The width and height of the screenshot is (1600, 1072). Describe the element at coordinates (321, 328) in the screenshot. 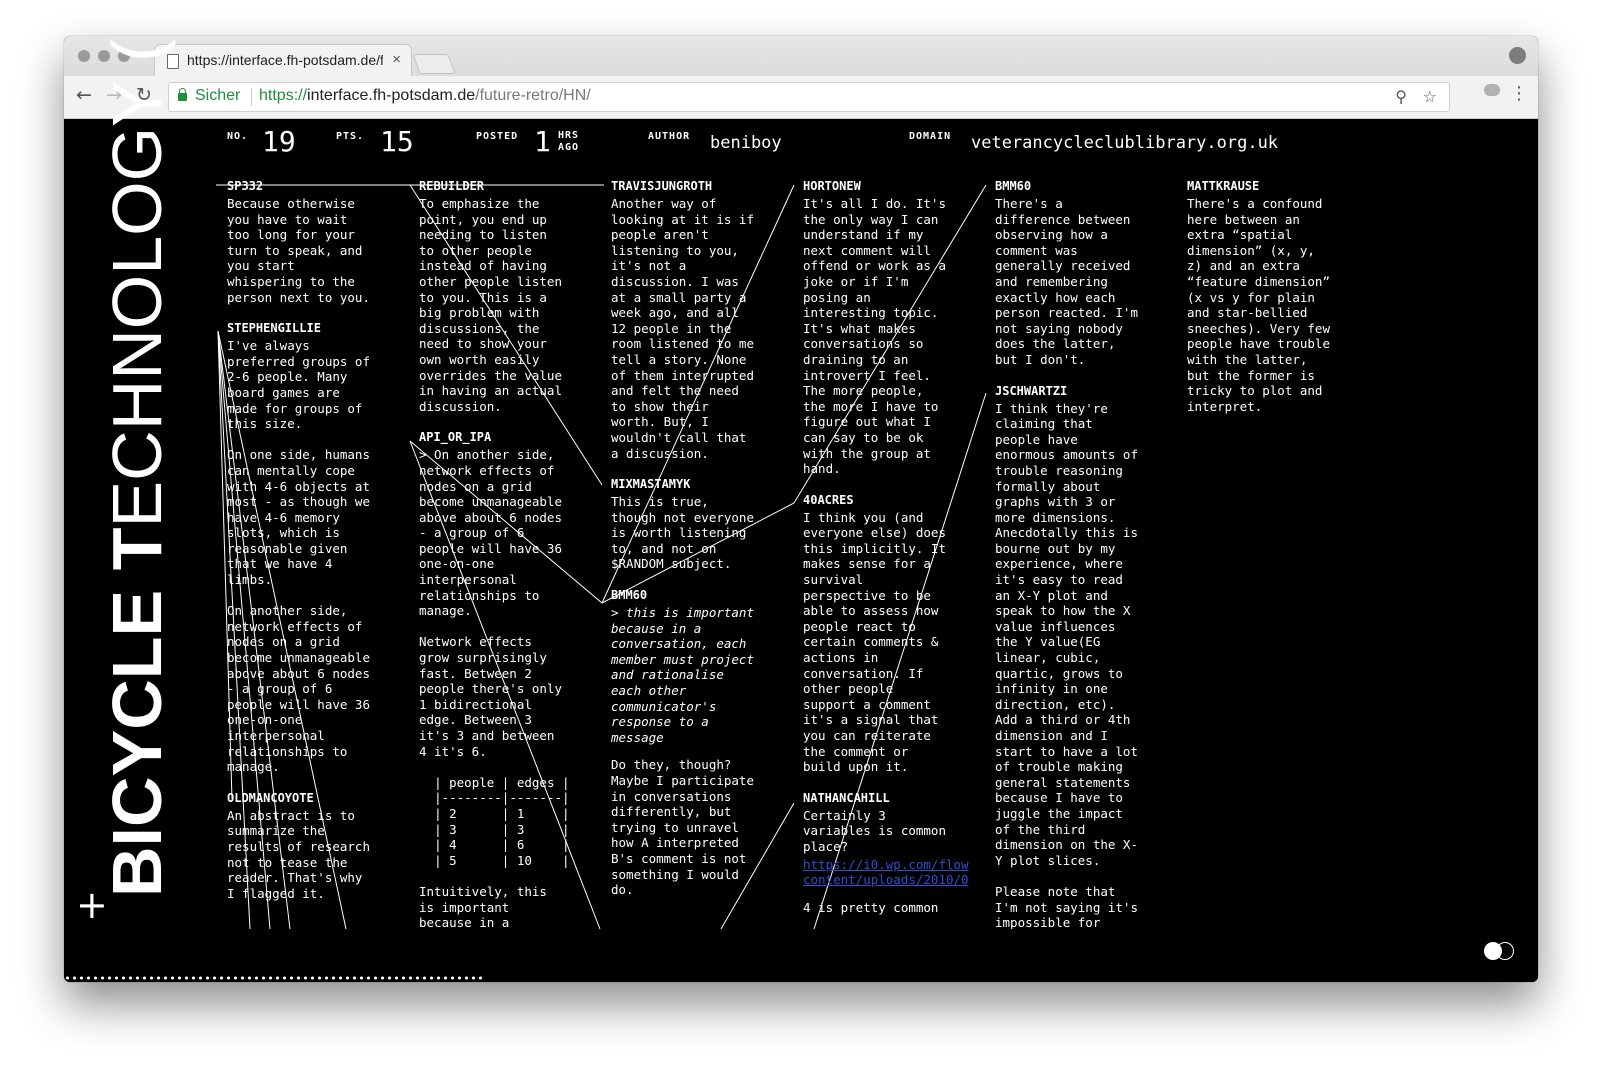

I see `comment-author: STEPHENGILLIE` at that location.